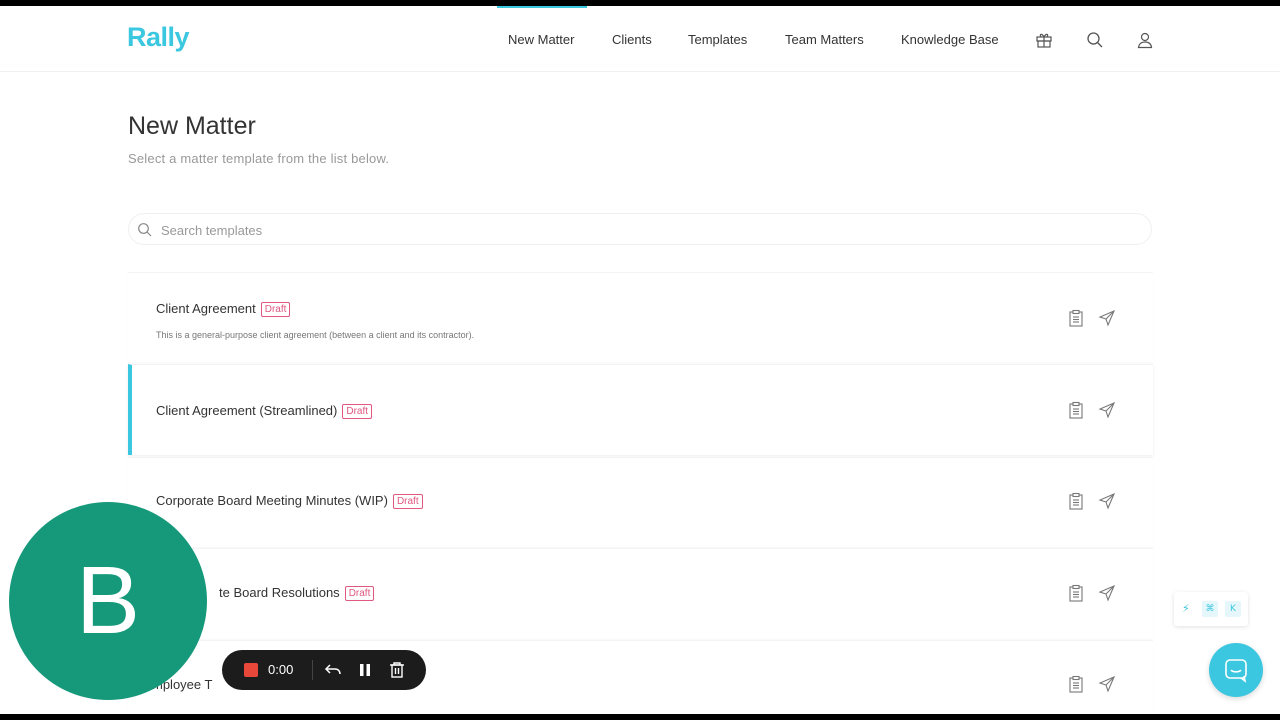 This screenshot has height=720, width=1280. I want to click on search-input, so click(611, 230).